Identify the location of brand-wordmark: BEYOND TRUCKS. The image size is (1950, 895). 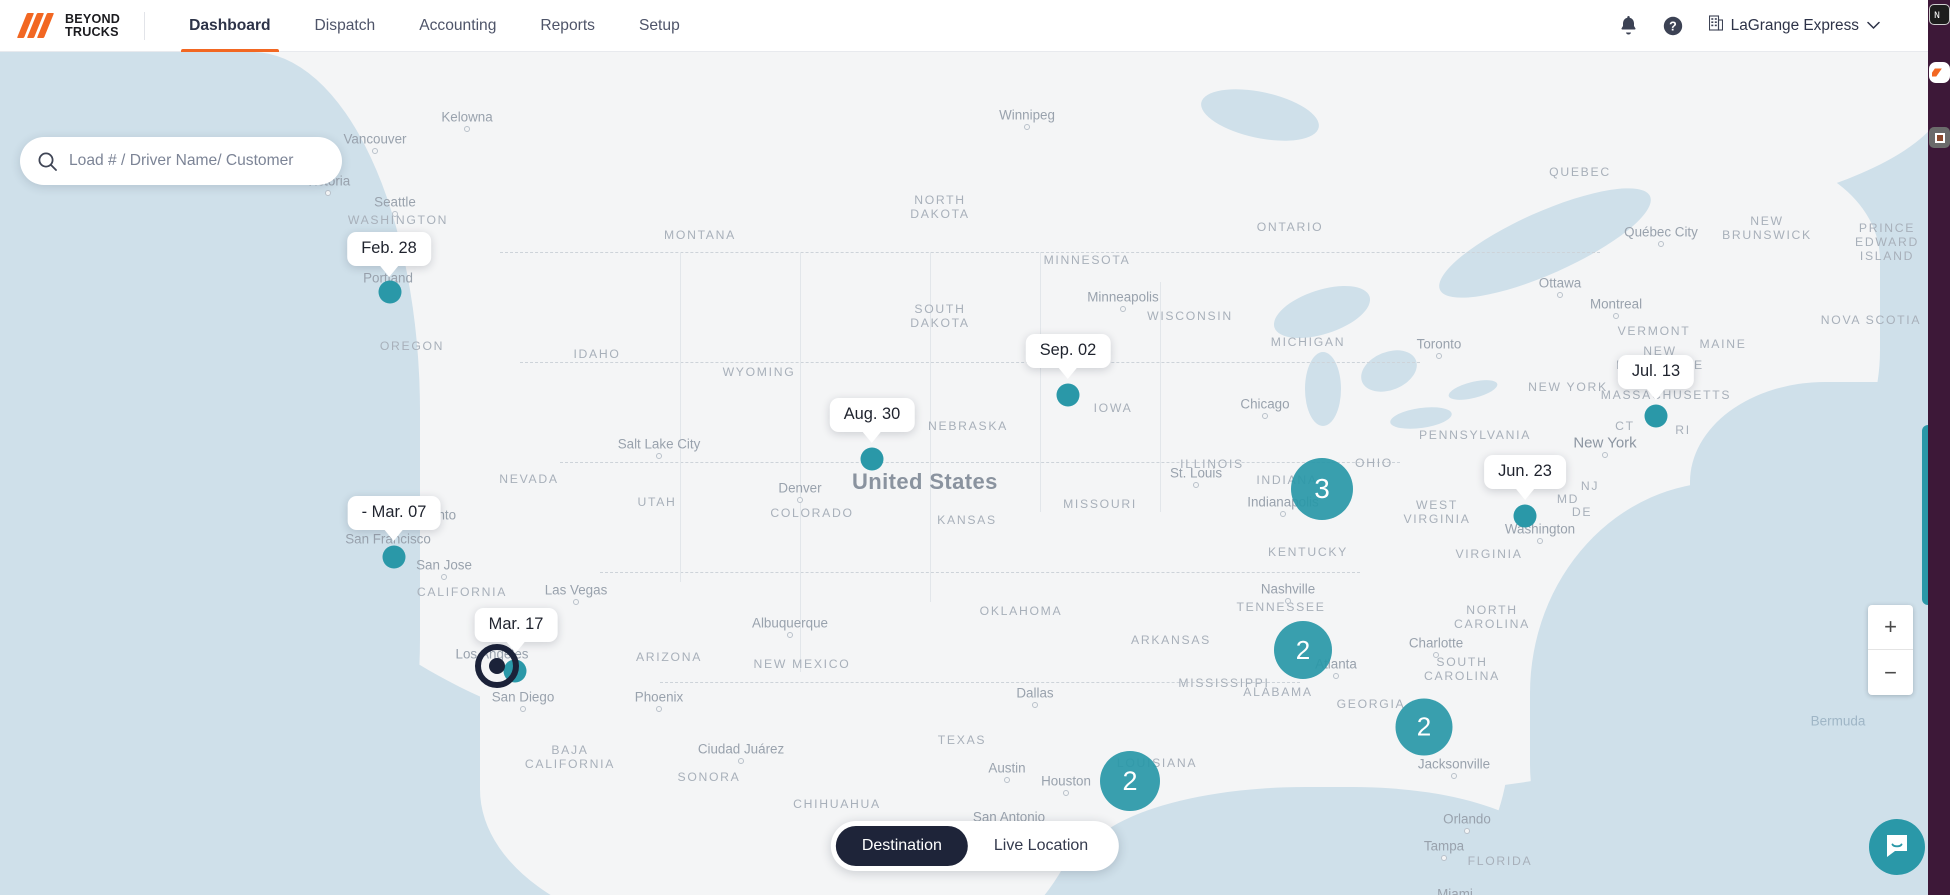
(92, 25).